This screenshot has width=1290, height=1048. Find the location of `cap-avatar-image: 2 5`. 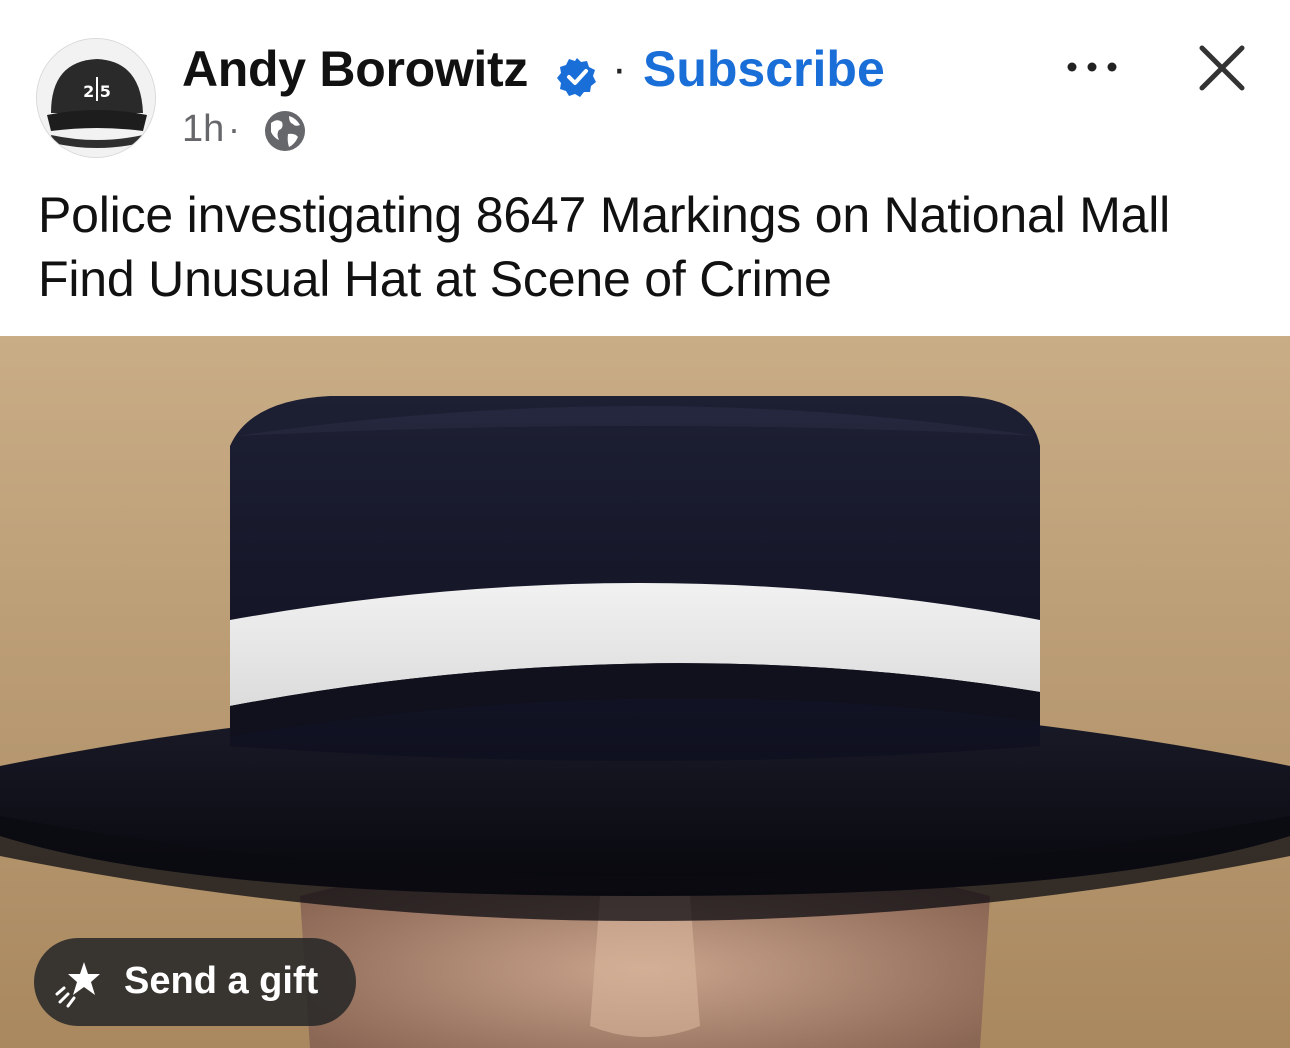

cap-avatar-image: 2 5 is located at coordinates (96, 98).